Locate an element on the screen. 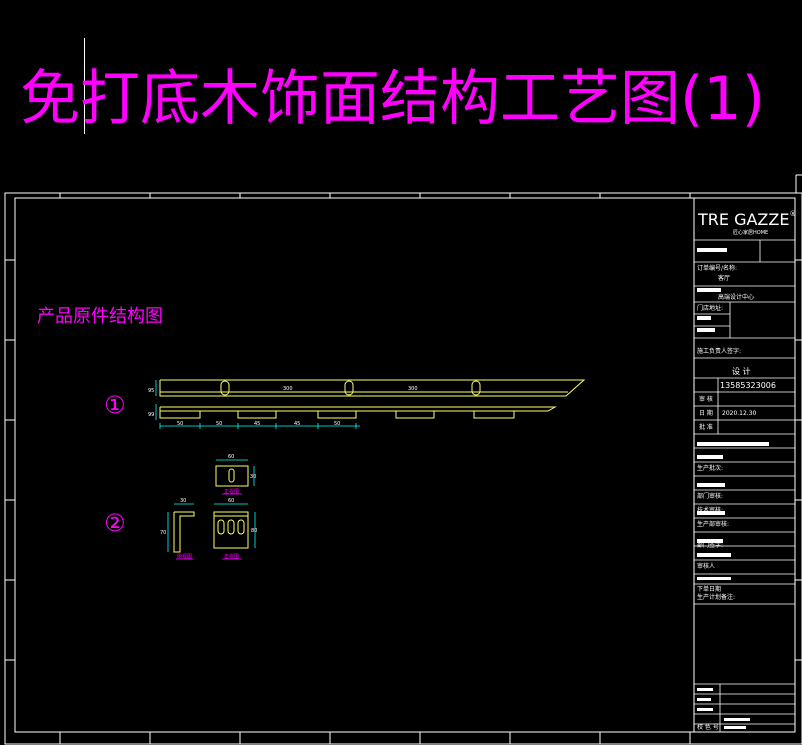 Image resolution: width=802 pixels, height=745 pixels. svg-text: 70 is located at coordinates (163, 533).